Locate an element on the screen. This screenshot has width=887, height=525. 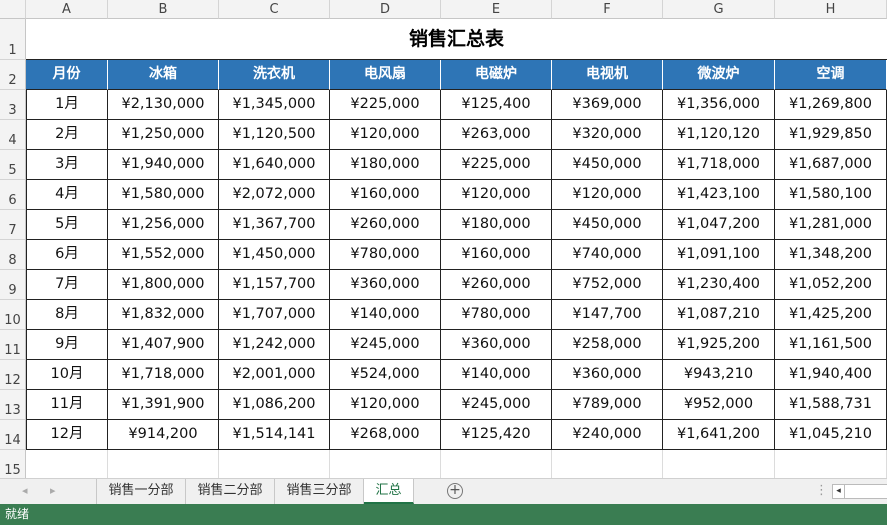
sales-cell: ¥1,580,100 is located at coordinates (831, 195).